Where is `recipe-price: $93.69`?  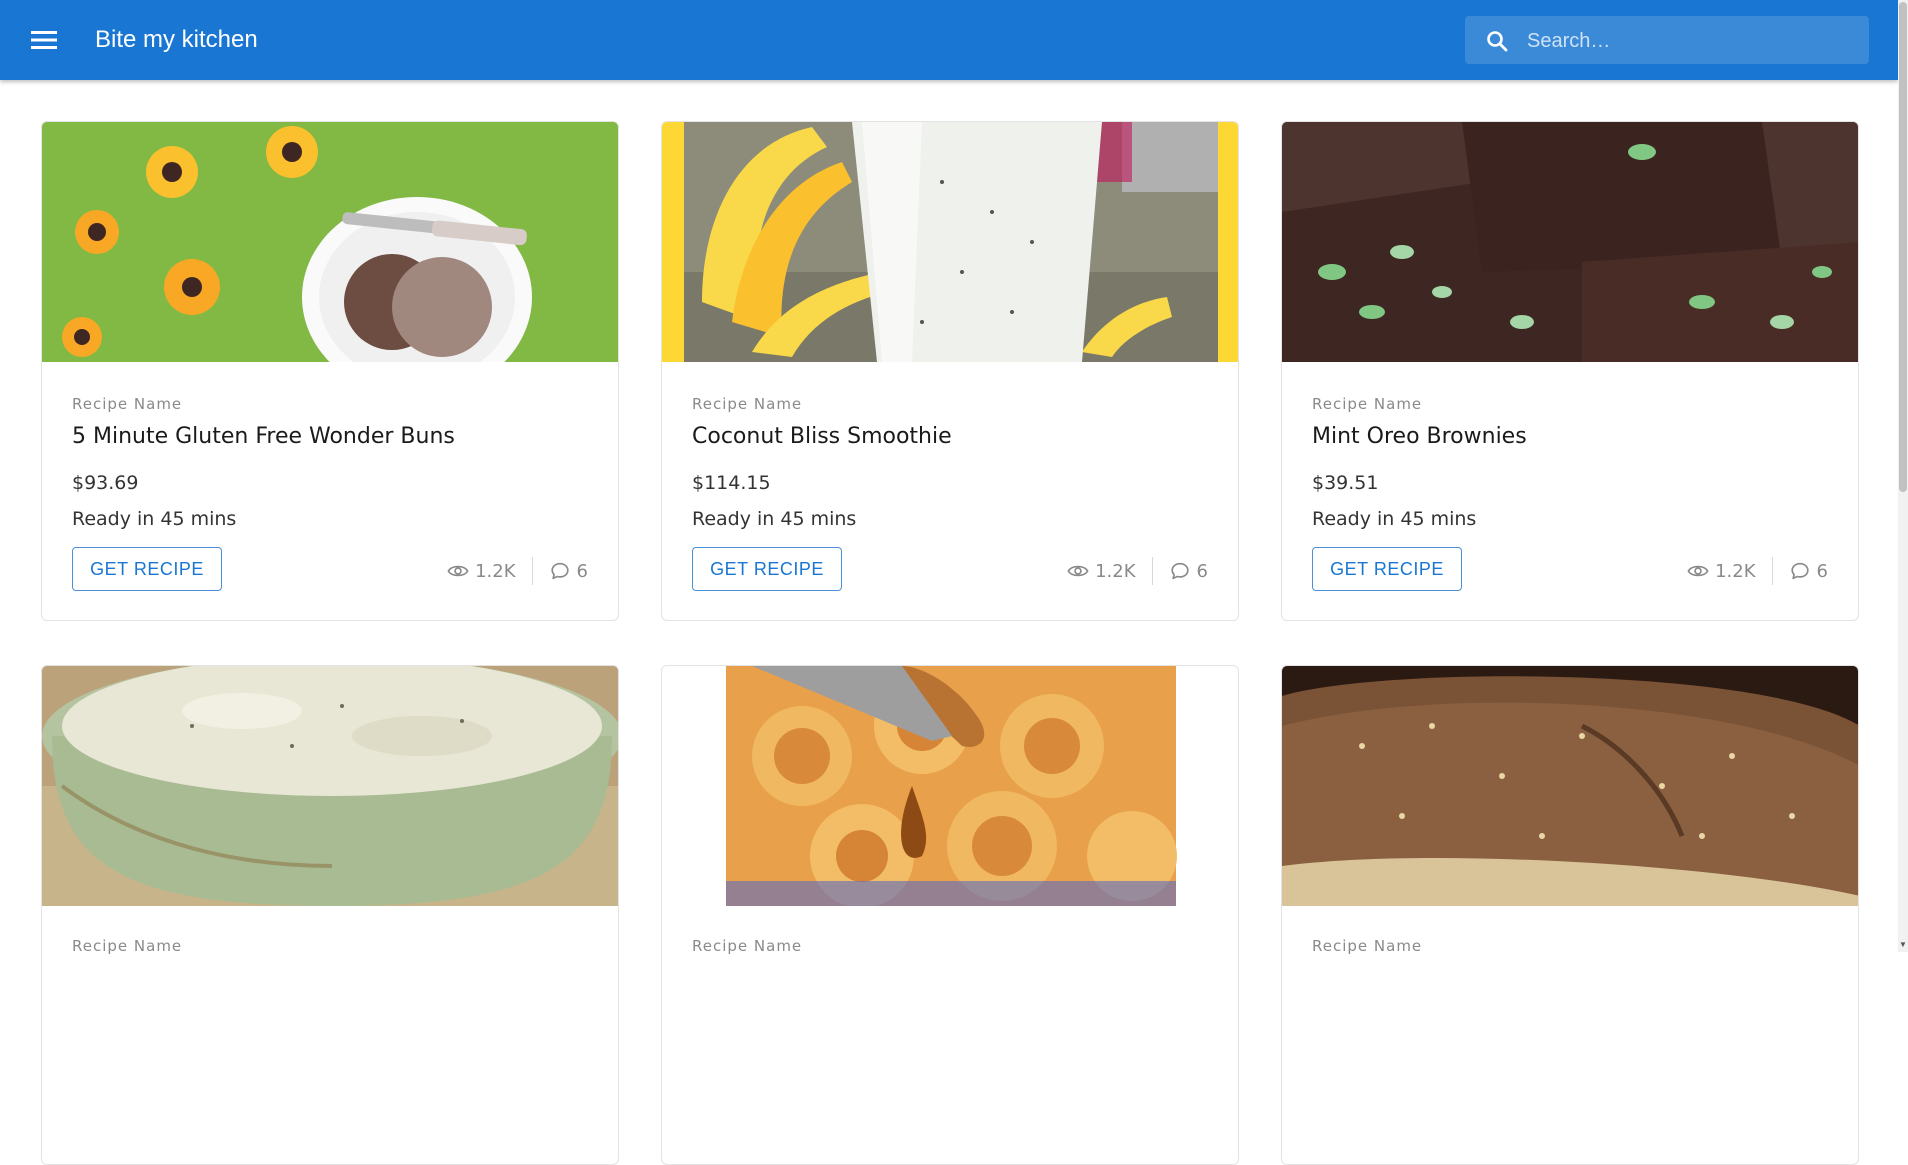 recipe-price: $93.69 is located at coordinates (105, 483).